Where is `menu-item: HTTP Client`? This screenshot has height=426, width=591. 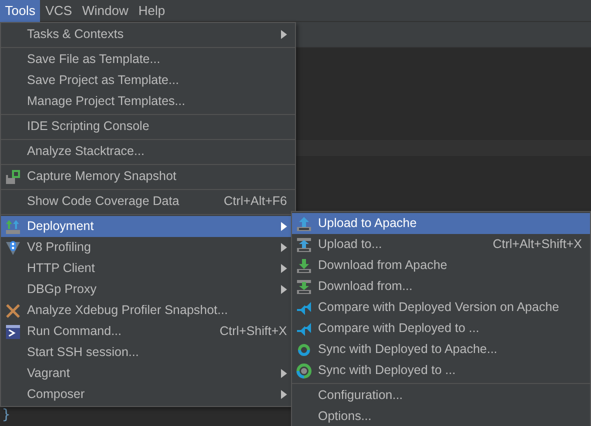 menu-item: HTTP Client is located at coordinates (148, 268).